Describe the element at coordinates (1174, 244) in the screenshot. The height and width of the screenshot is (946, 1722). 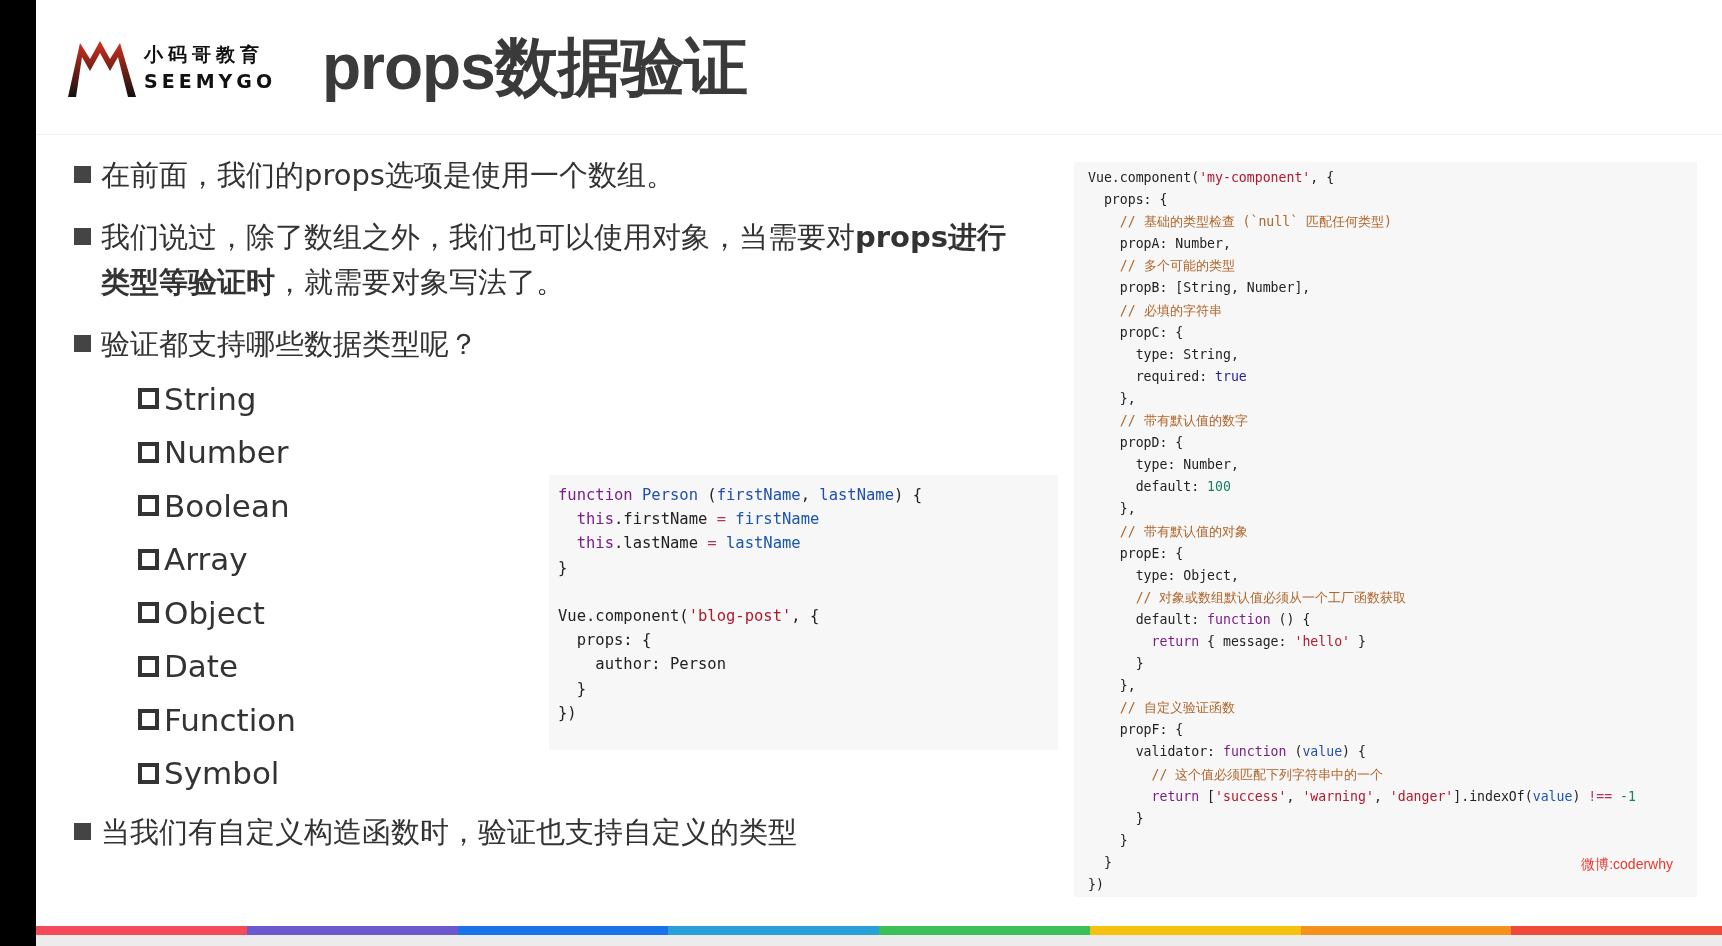
I see `code-line: propA: Number,` at that location.